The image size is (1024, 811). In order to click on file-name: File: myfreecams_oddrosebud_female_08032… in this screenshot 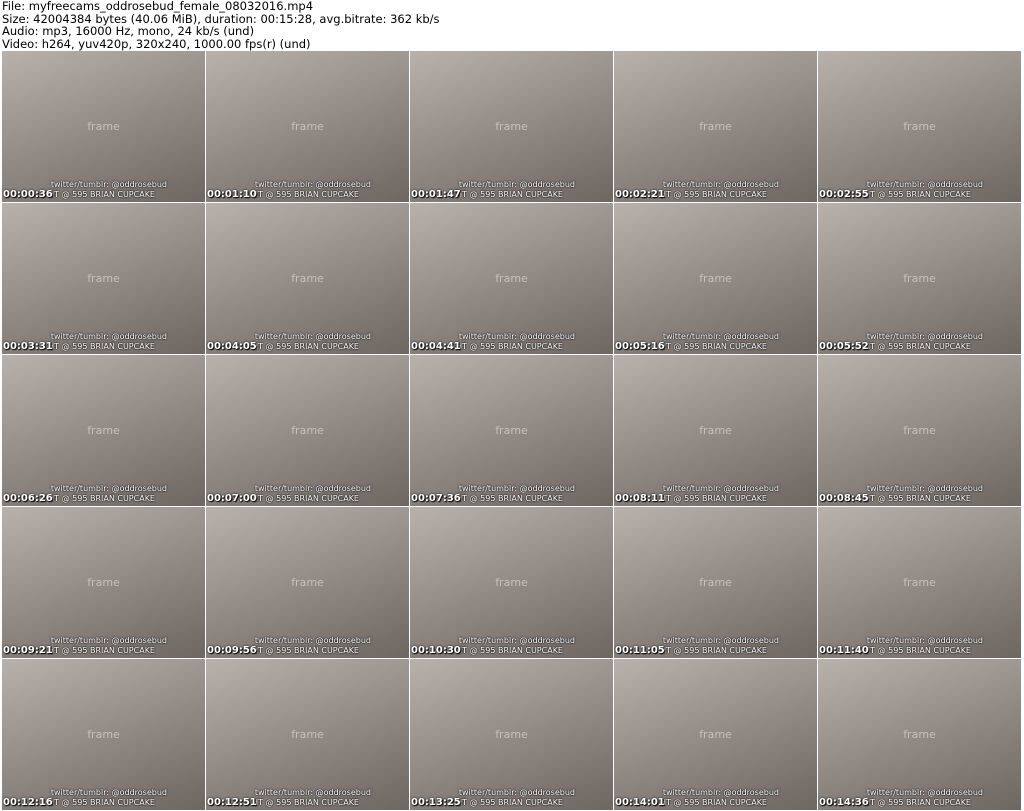, I will do `click(158, 6)`.